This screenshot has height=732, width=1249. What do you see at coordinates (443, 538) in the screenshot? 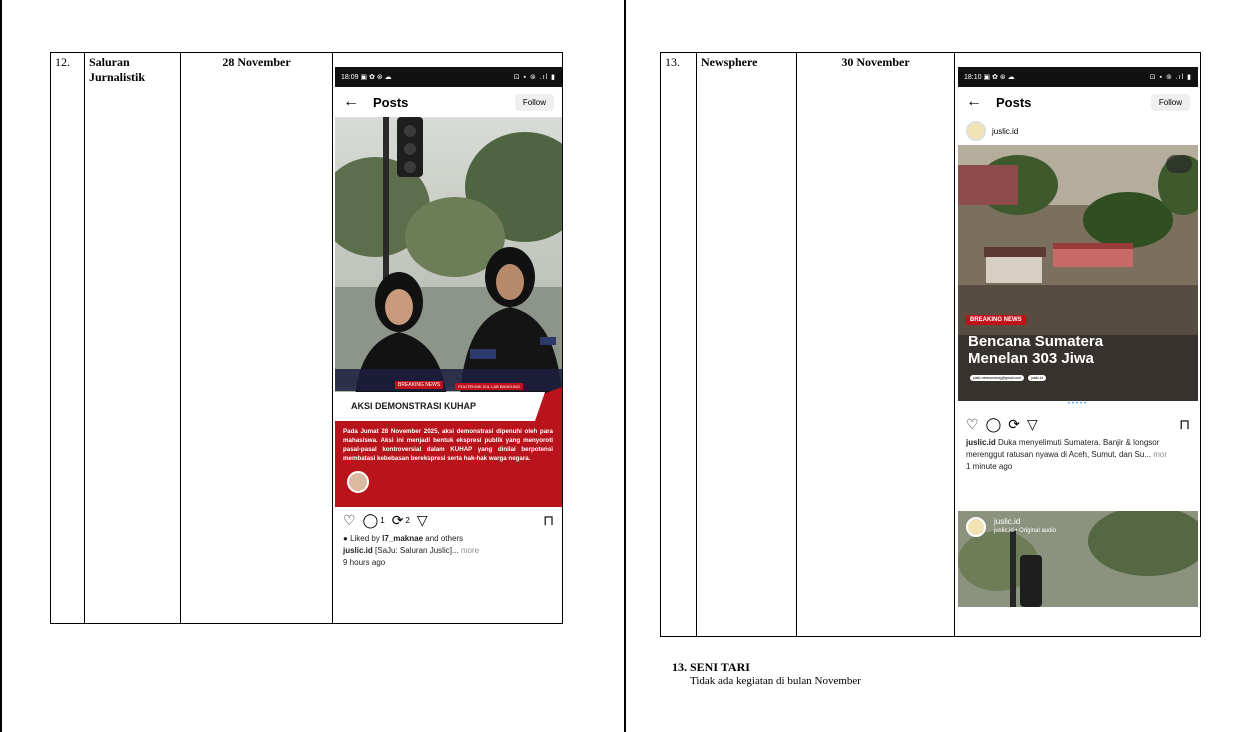
I see `liked-by-suffix: and others` at bounding box center [443, 538].